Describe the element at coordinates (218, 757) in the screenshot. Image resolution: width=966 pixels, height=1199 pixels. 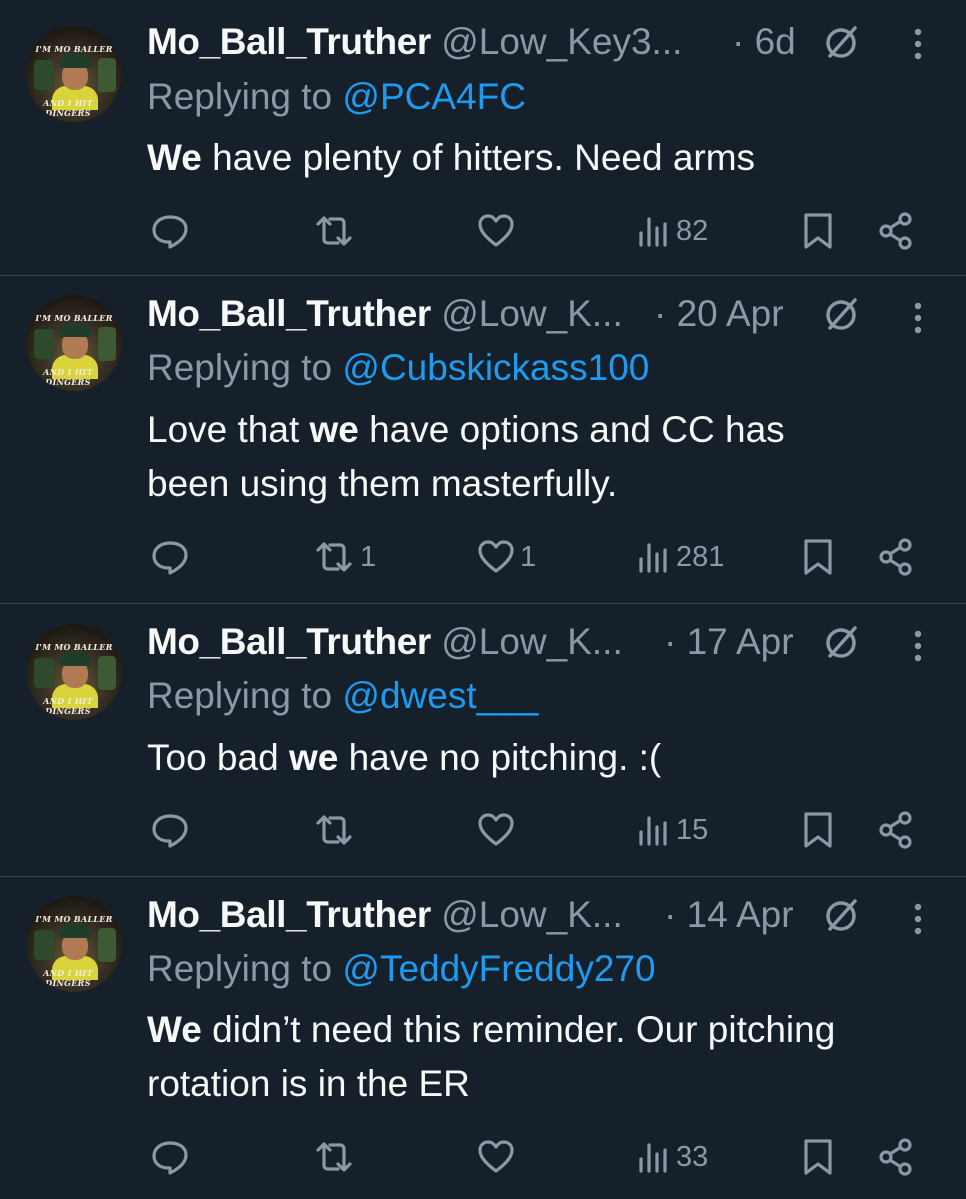
I see `text-pre: Too bad` at that location.